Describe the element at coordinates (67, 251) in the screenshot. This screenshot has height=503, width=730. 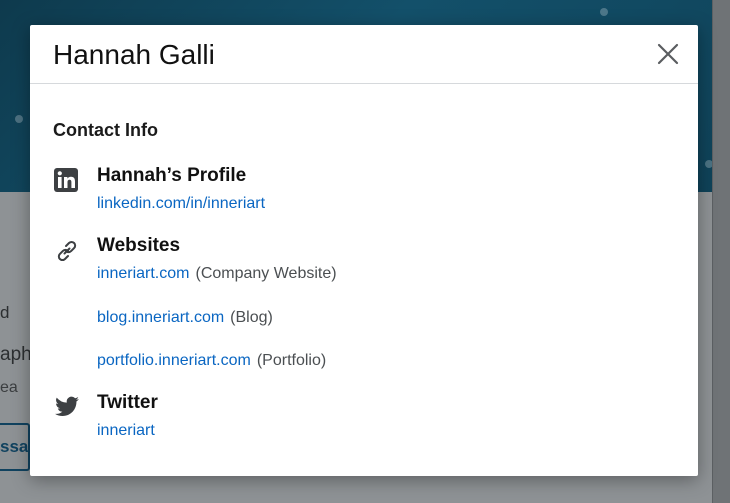
I see `link-icon` at that location.